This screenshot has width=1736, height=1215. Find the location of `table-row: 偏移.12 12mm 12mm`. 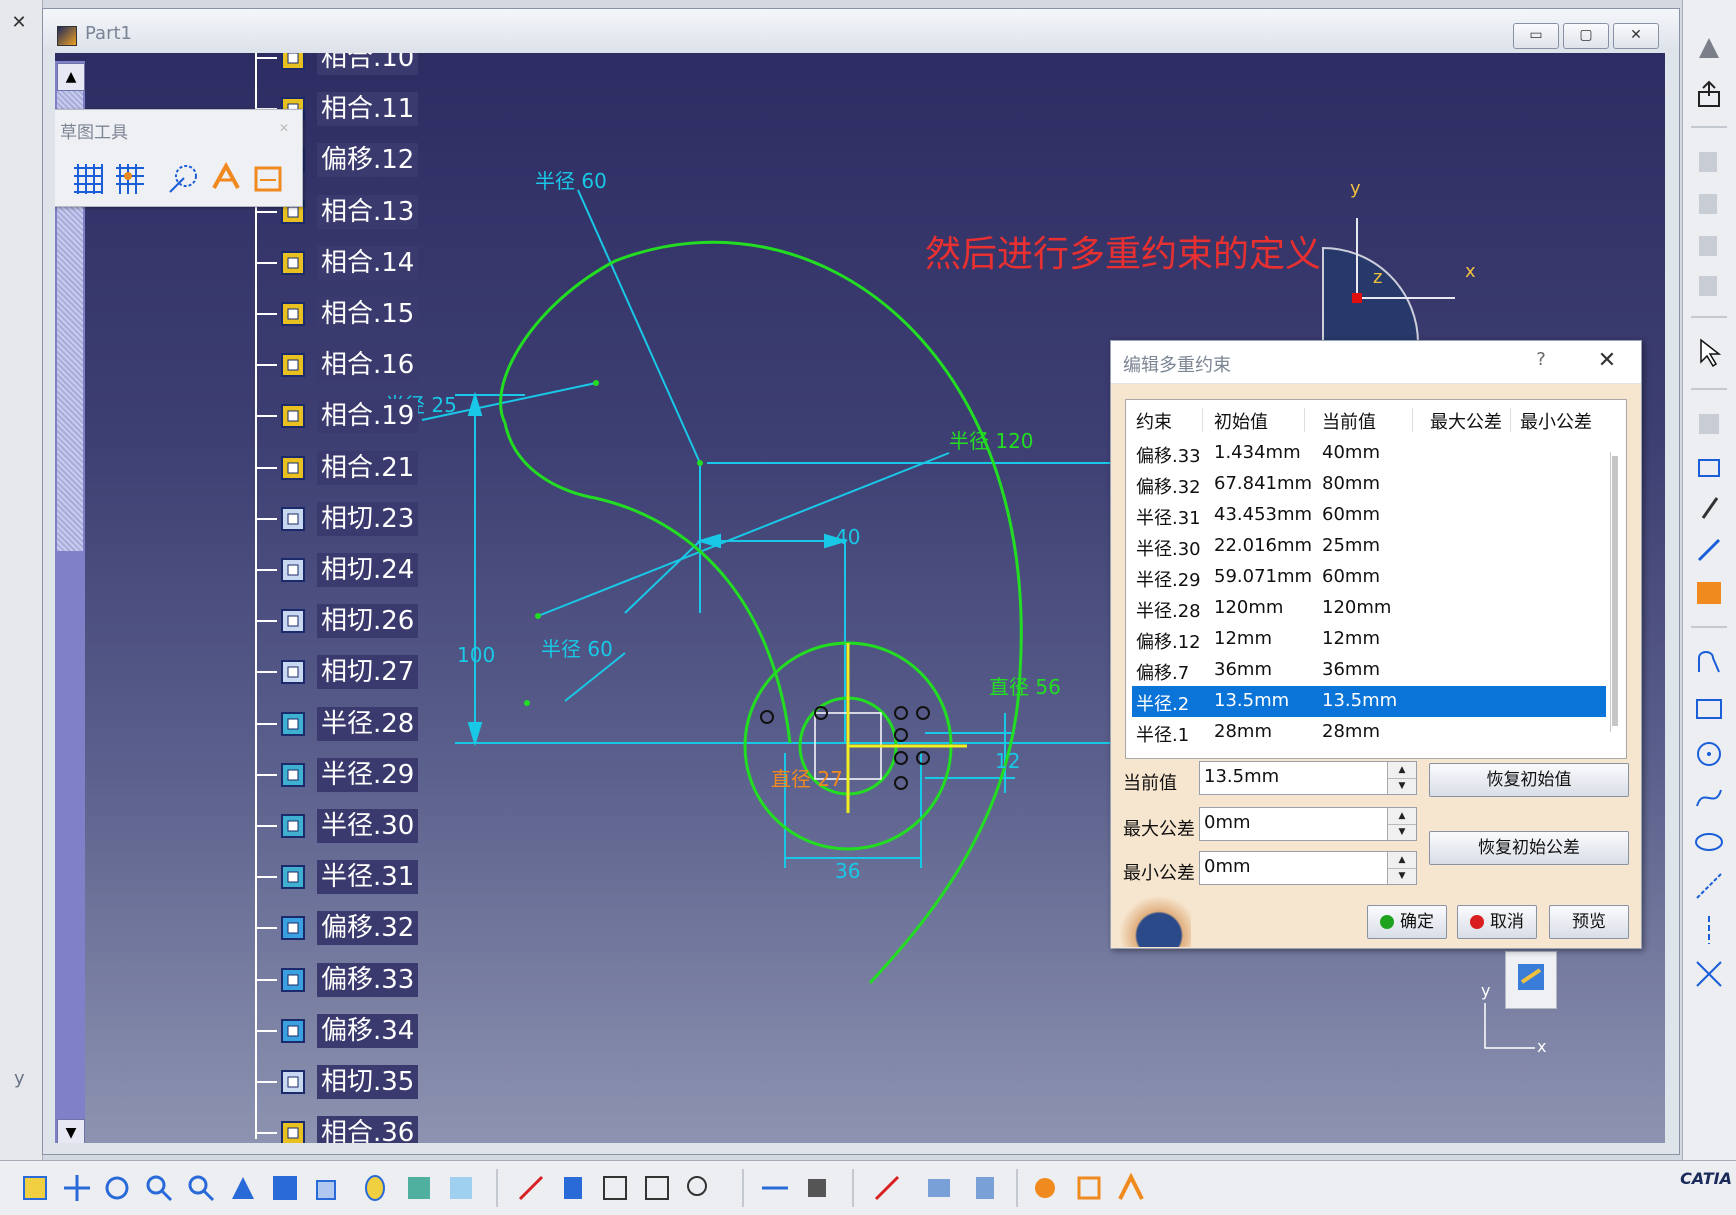

table-row: 偏移.12 12mm 12mm is located at coordinates (1369, 639).